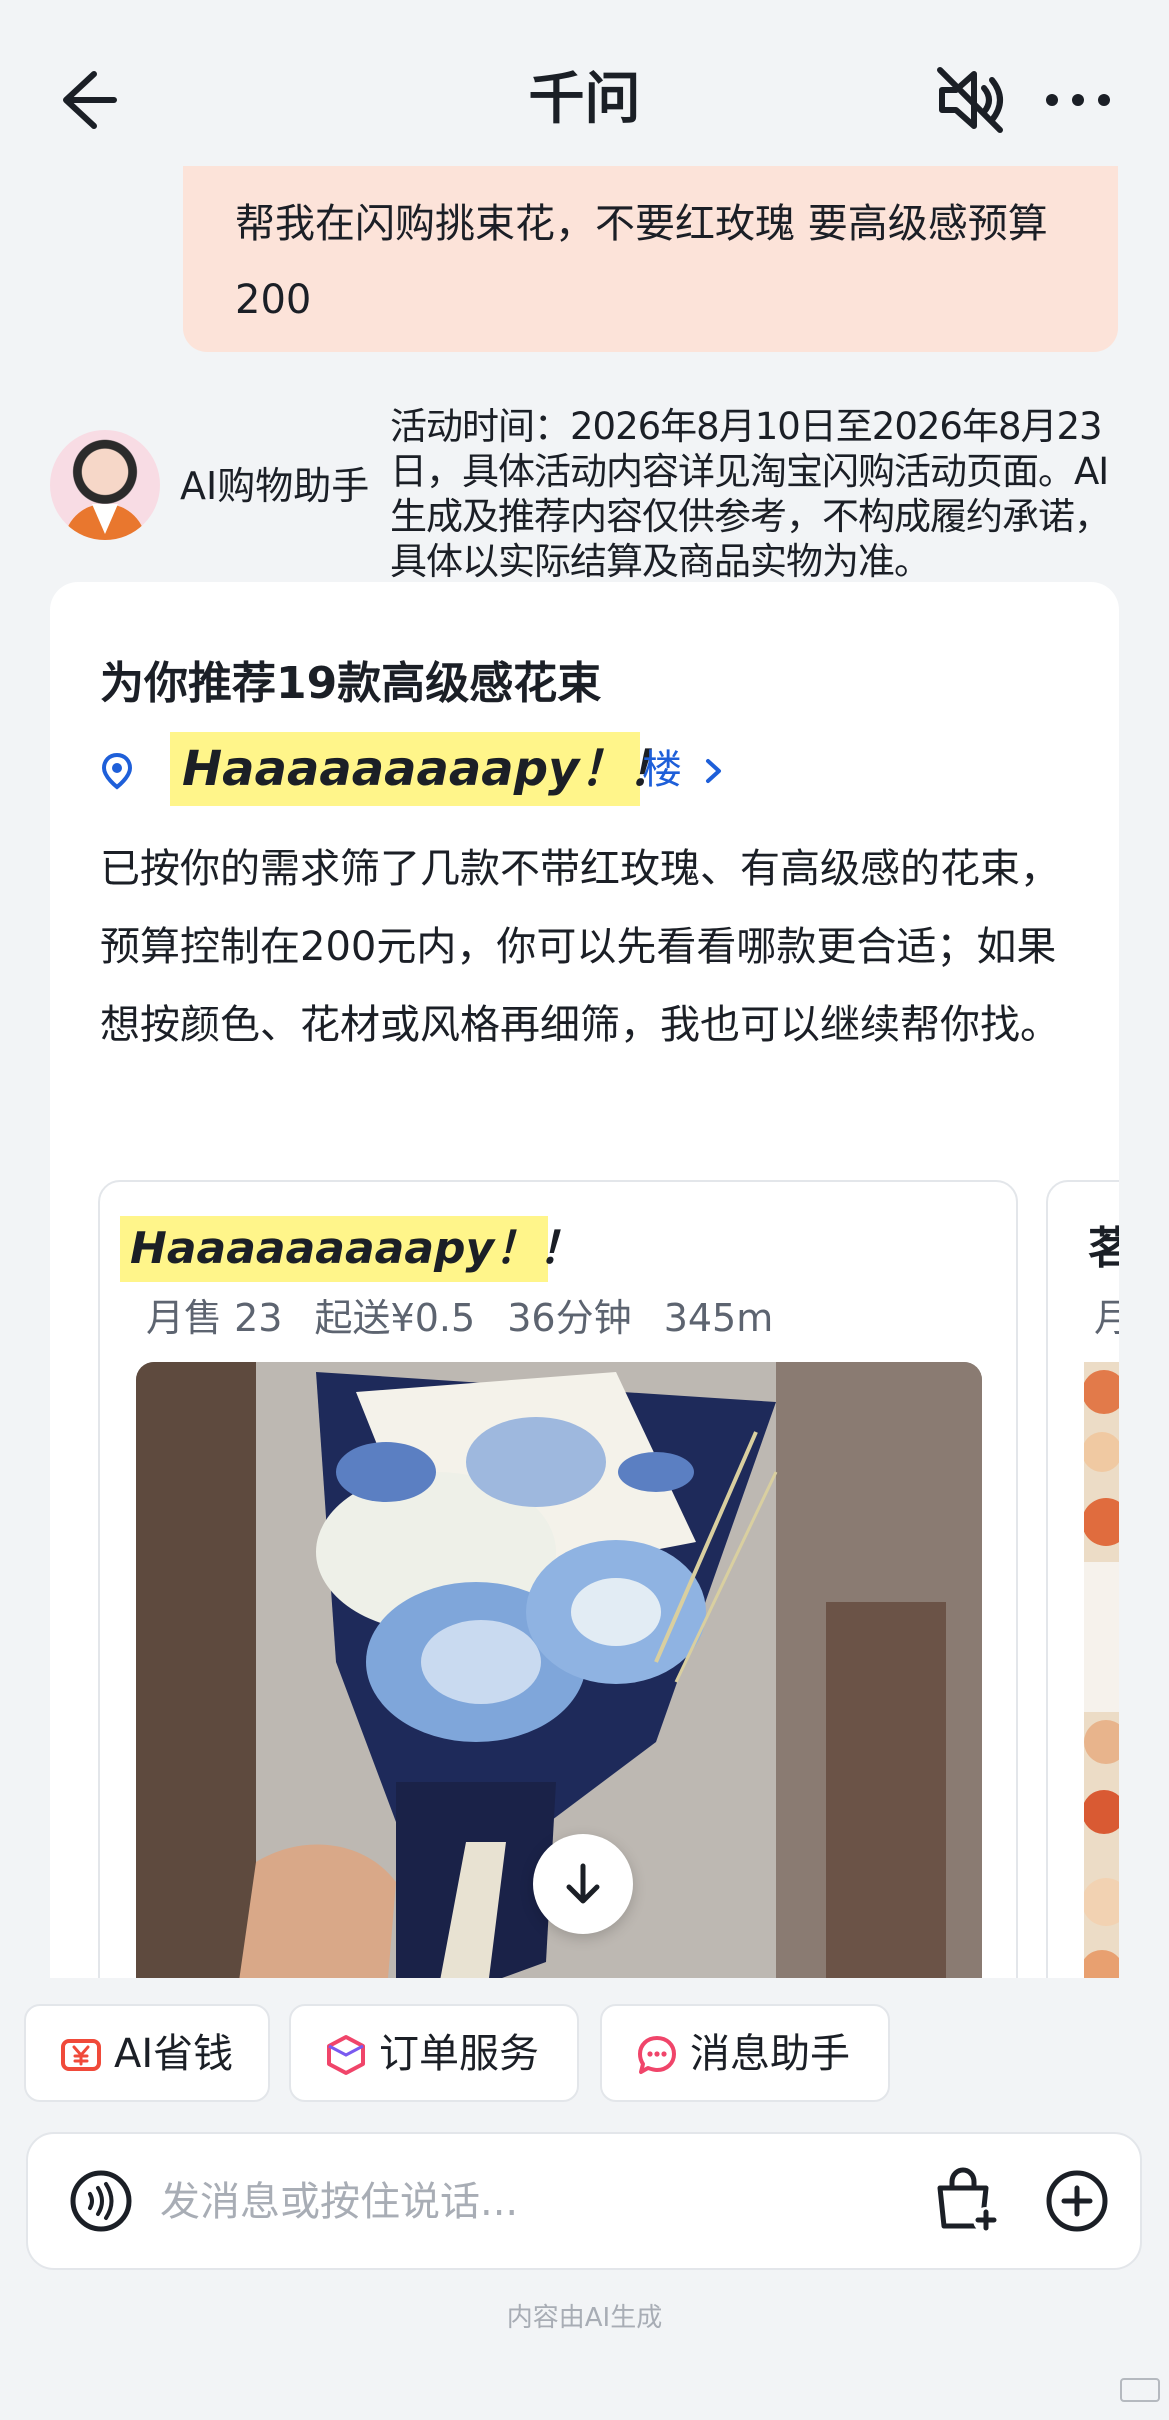 The image size is (1169, 2420). What do you see at coordinates (770, 2054) in the screenshot?
I see `quick-action-label: 消息助手` at bounding box center [770, 2054].